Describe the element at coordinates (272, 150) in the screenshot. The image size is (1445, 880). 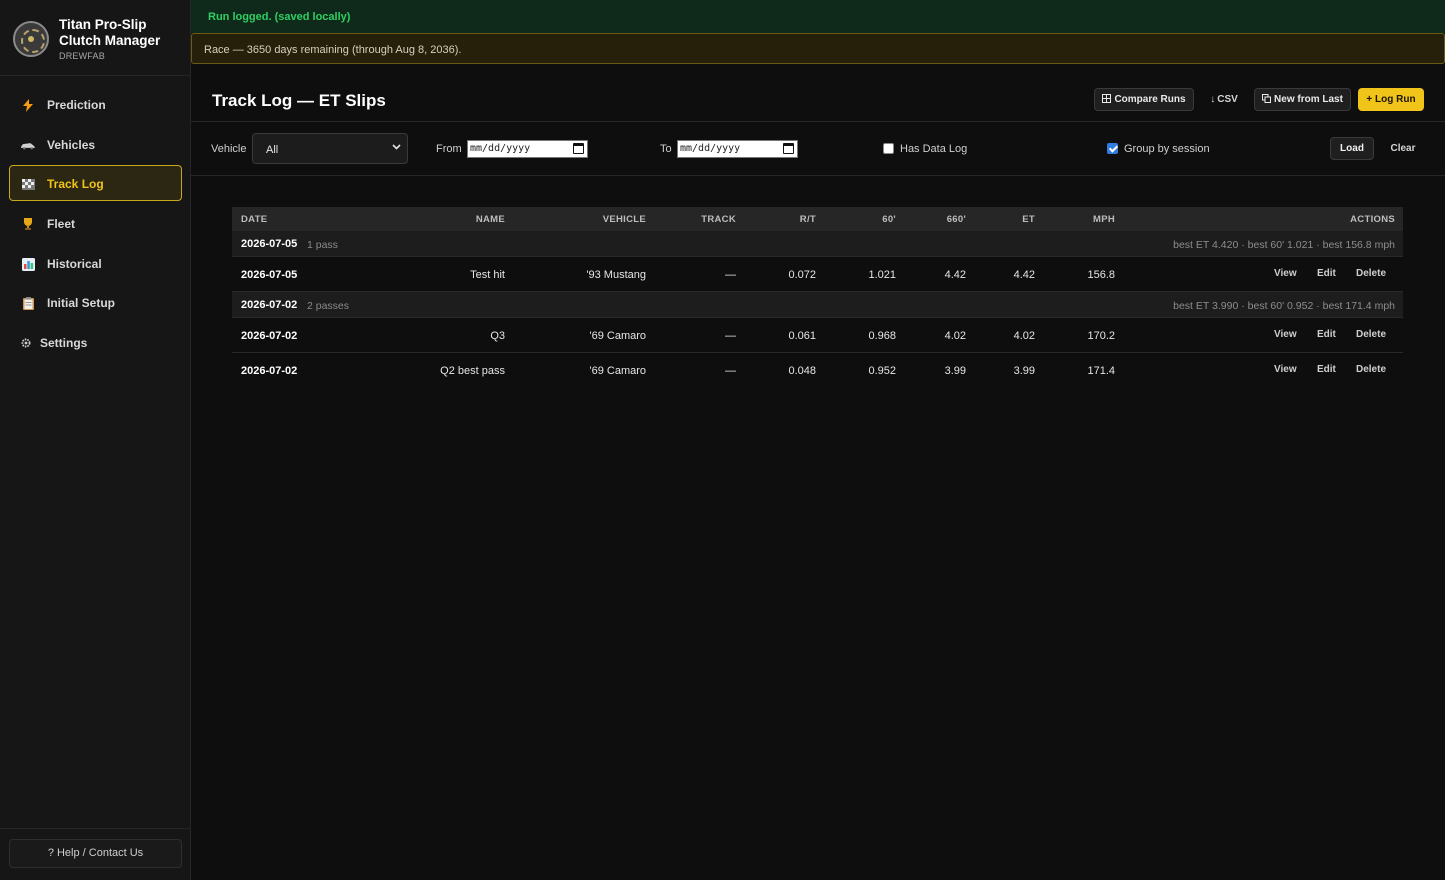
I see `vehicle-select-value: All` at that location.